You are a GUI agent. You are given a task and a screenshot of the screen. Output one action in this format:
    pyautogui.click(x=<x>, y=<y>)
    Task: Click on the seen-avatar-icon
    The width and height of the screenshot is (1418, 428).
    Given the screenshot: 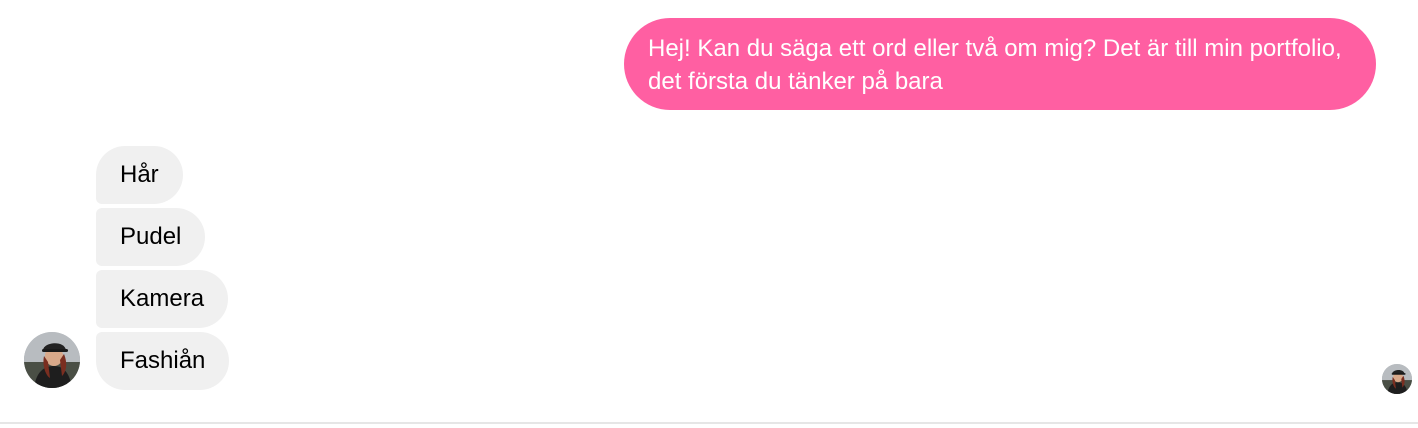 What is the action you would take?
    pyautogui.click(x=1397, y=379)
    